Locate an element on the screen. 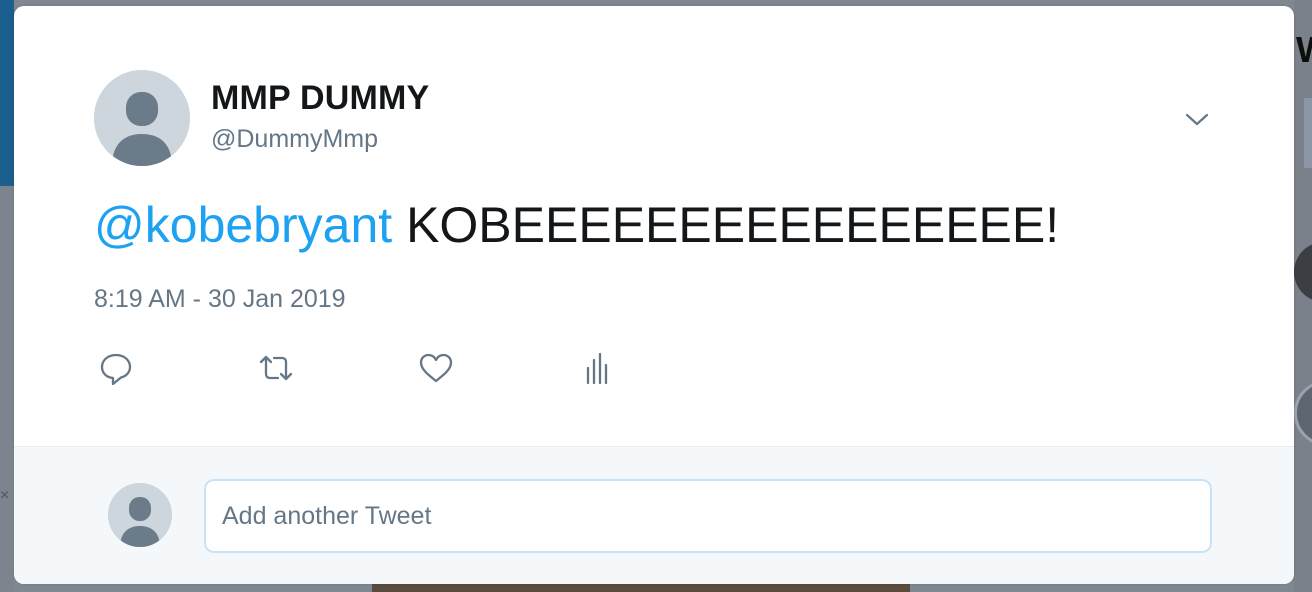 The width and height of the screenshot is (1312, 592). user-avatar is located at coordinates (142, 118).